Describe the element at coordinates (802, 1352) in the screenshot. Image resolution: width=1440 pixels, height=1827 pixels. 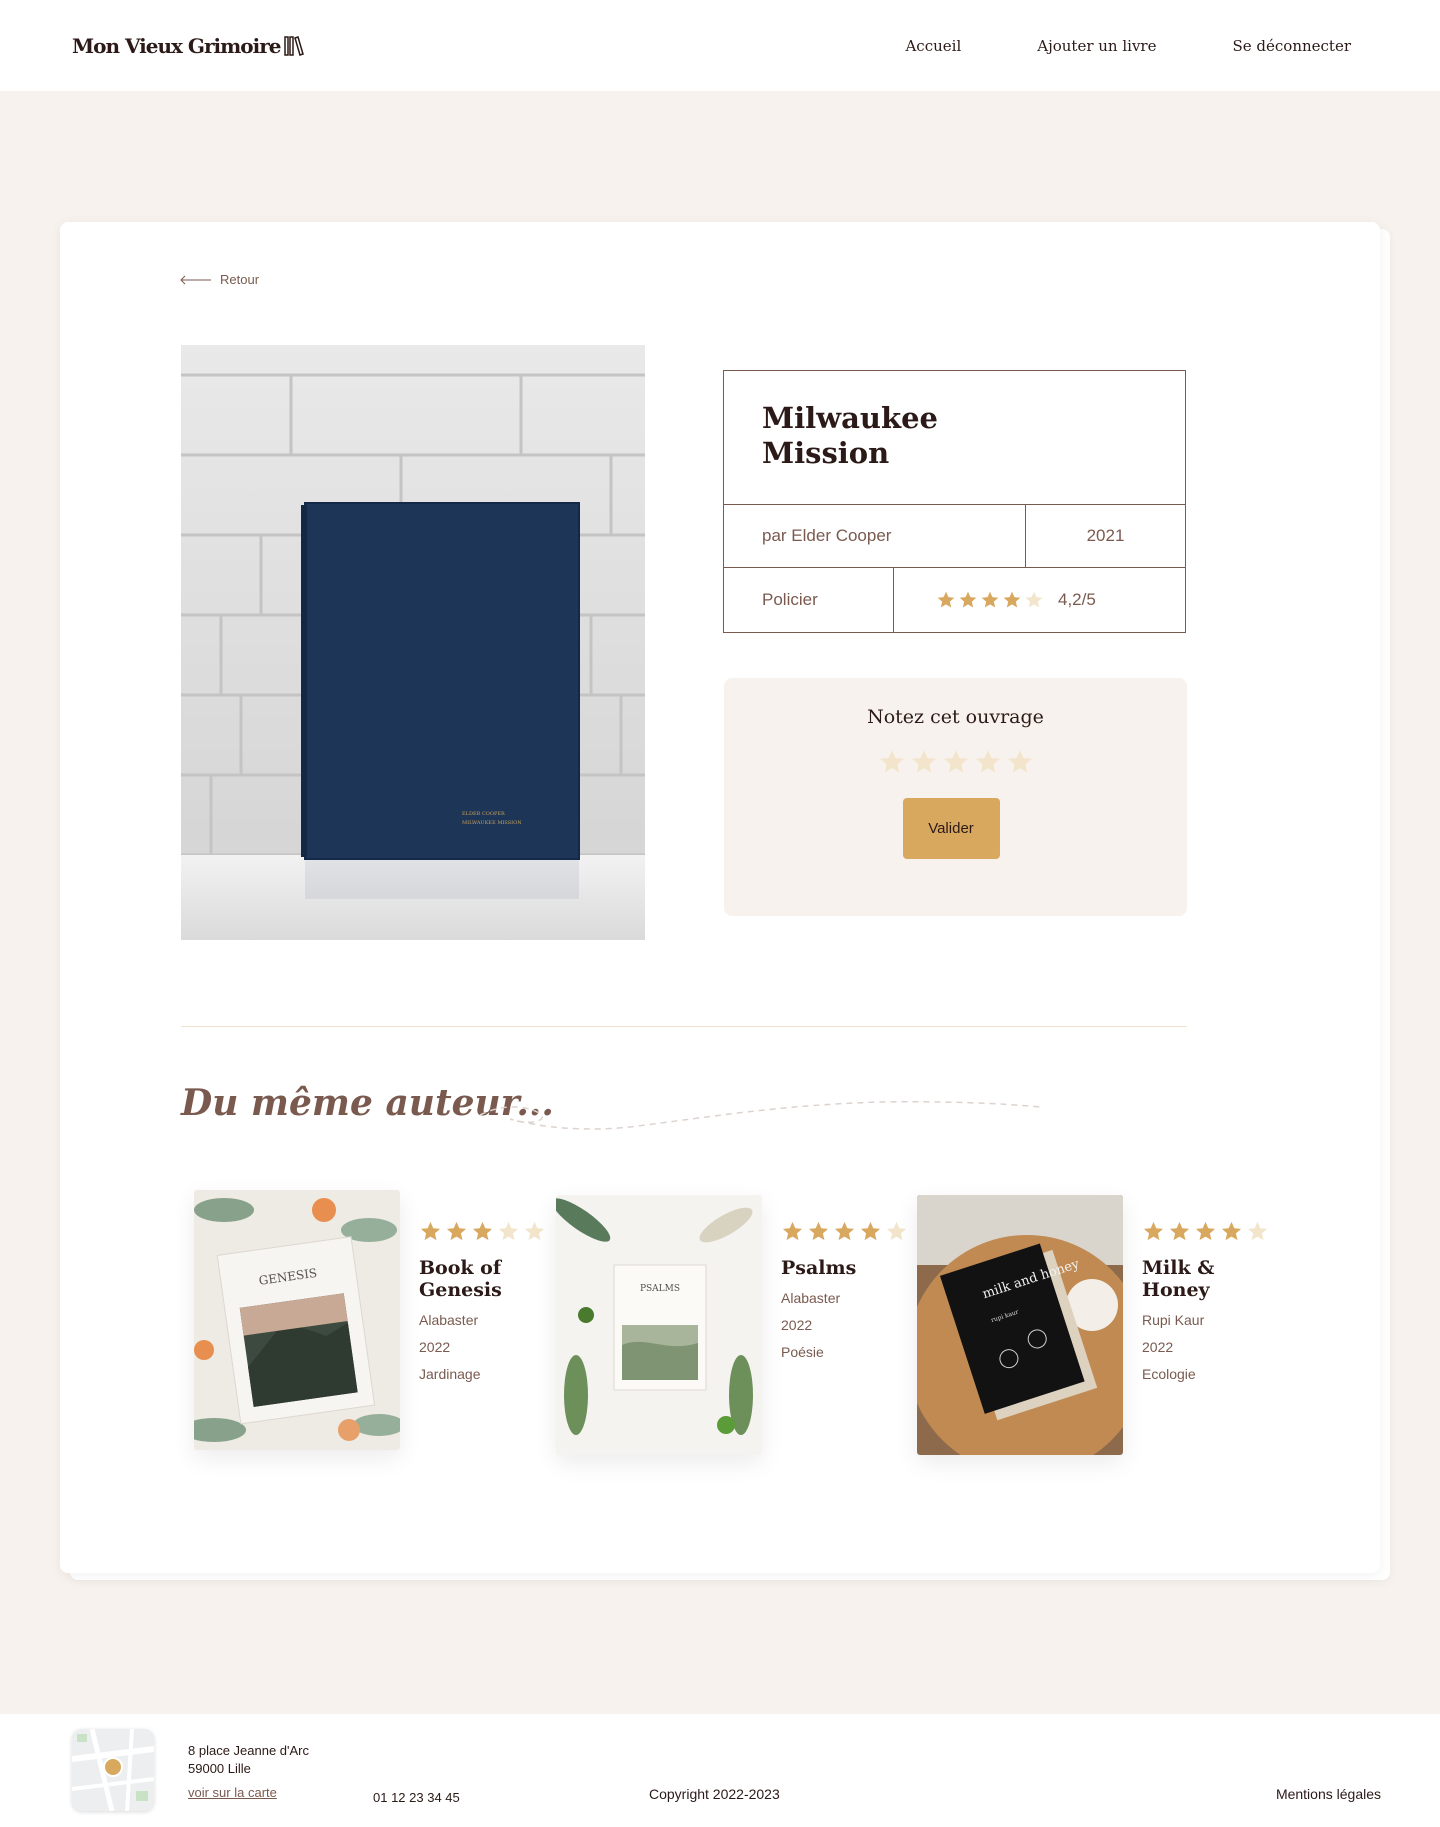
I see `related-book-genre: Poésie` at that location.